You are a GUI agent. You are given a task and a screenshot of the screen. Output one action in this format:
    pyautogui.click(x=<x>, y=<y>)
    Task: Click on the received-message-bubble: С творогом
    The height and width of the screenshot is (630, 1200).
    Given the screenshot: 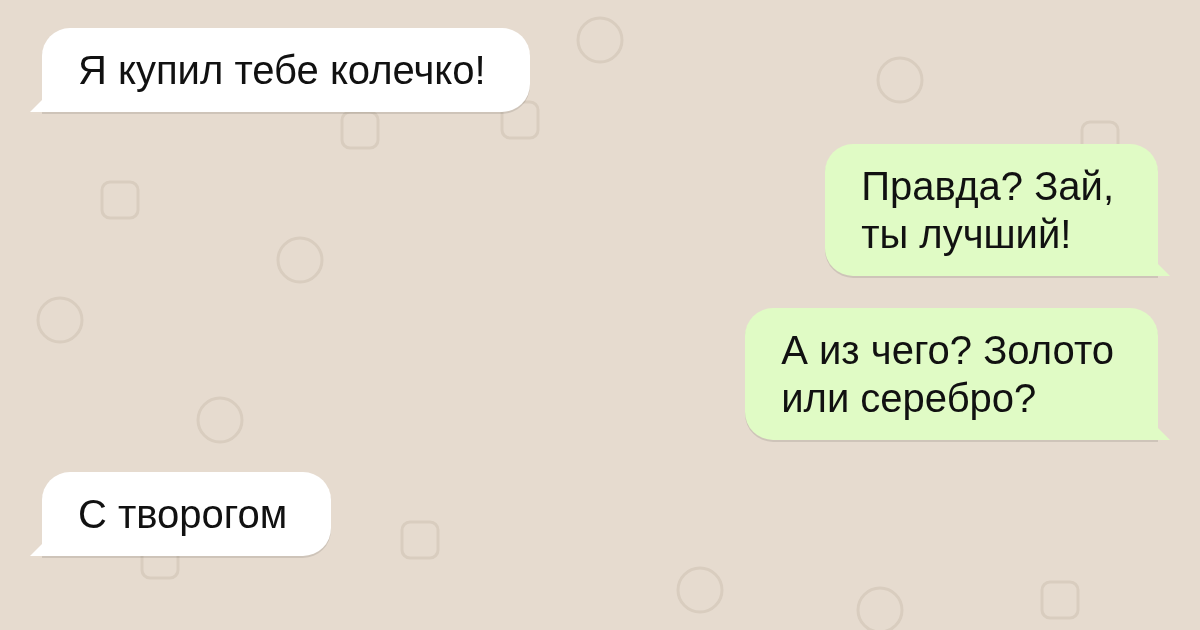 What is the action you would take?
    pyautogui.click(x=181, y=515)
    